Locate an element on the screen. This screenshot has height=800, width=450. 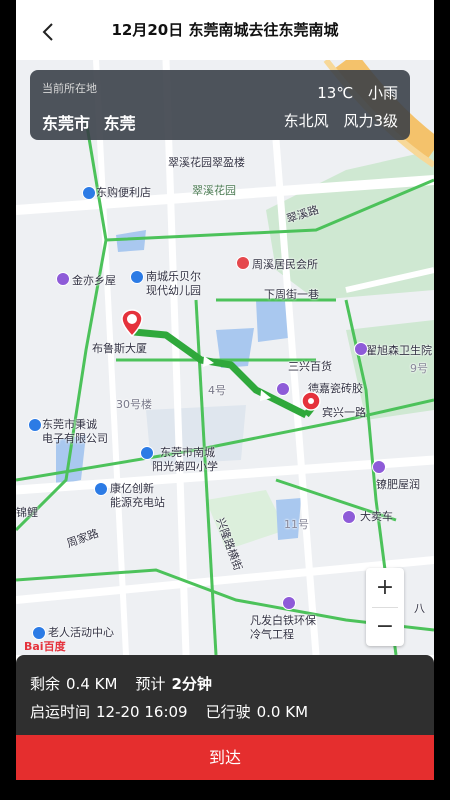
map-label: 11号 is located at coordinates (296, 524).